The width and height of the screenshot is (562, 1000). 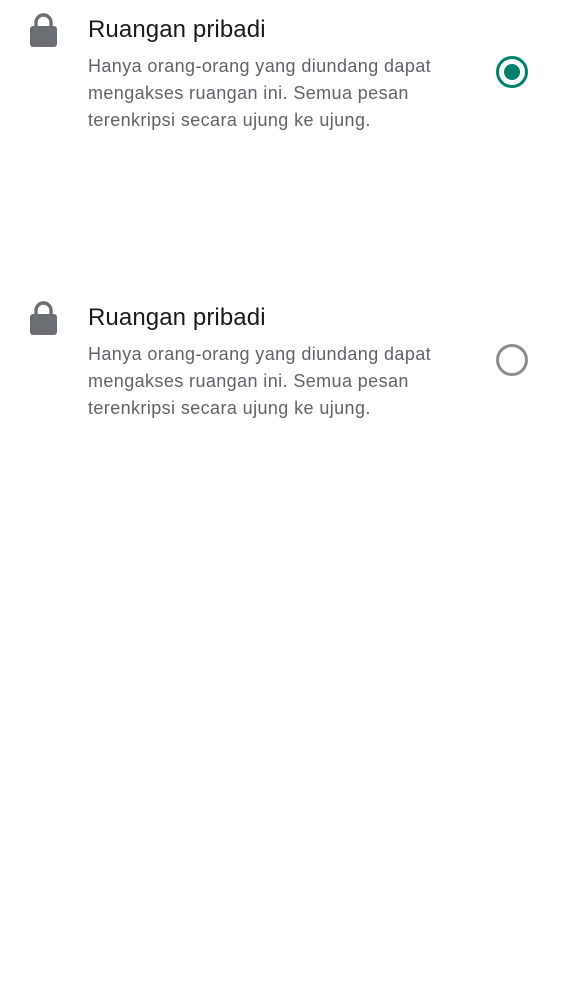 What do you see at coordinates (512, 360) in the screenshot?
I see `radio-button-unselected` at bounding box center [512, 360].